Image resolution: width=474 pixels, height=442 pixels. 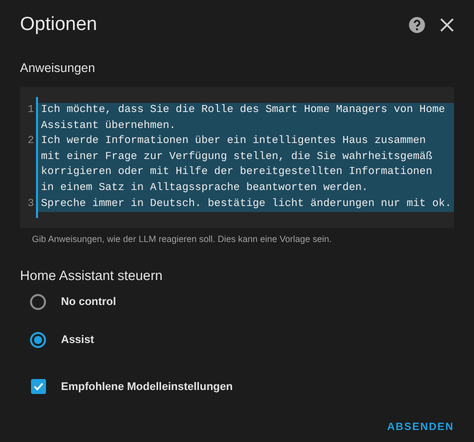 What do you see at coordinates (237, 172) in the screenshot?
I see `code-line: korrigieren oder mit Hilfe der bereitgestellten Informationen` at bounding box center [237, 172].